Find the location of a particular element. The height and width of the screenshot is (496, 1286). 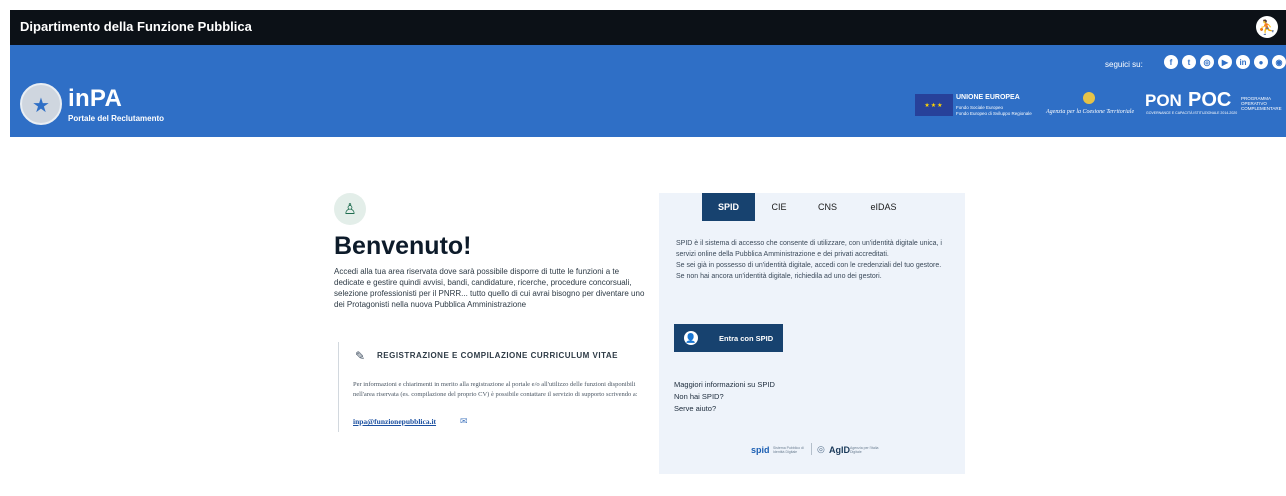

youtube-icon: ▶ is located at coordinates (1225, 62).